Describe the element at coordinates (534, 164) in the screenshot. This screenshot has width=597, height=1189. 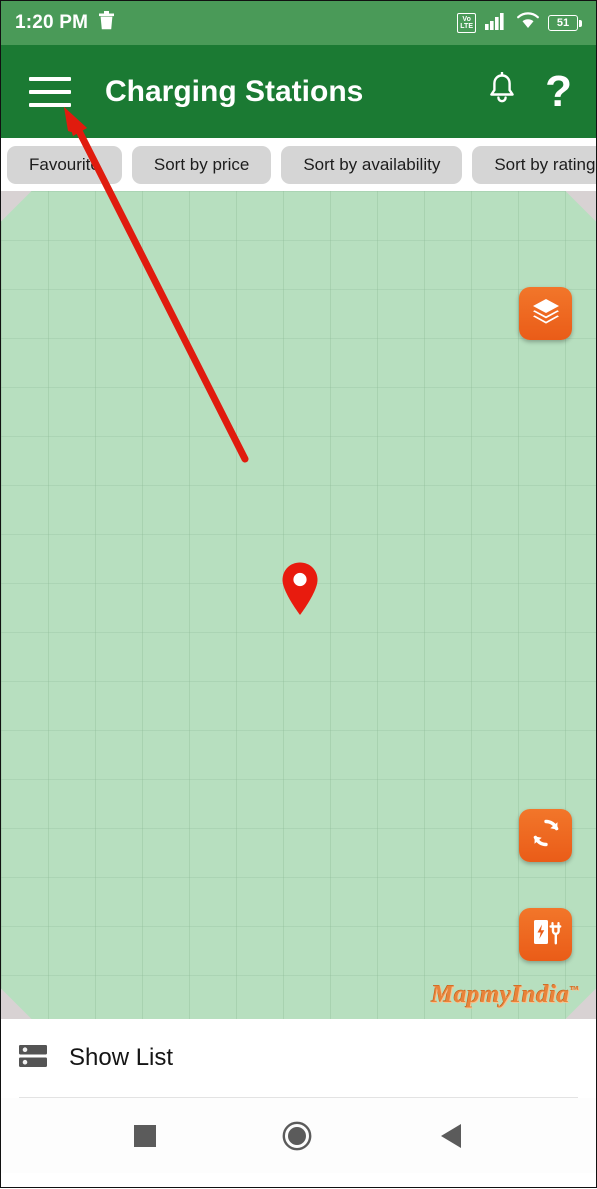
I see `chip-sort-by-rating: Sort by rating` at that location.